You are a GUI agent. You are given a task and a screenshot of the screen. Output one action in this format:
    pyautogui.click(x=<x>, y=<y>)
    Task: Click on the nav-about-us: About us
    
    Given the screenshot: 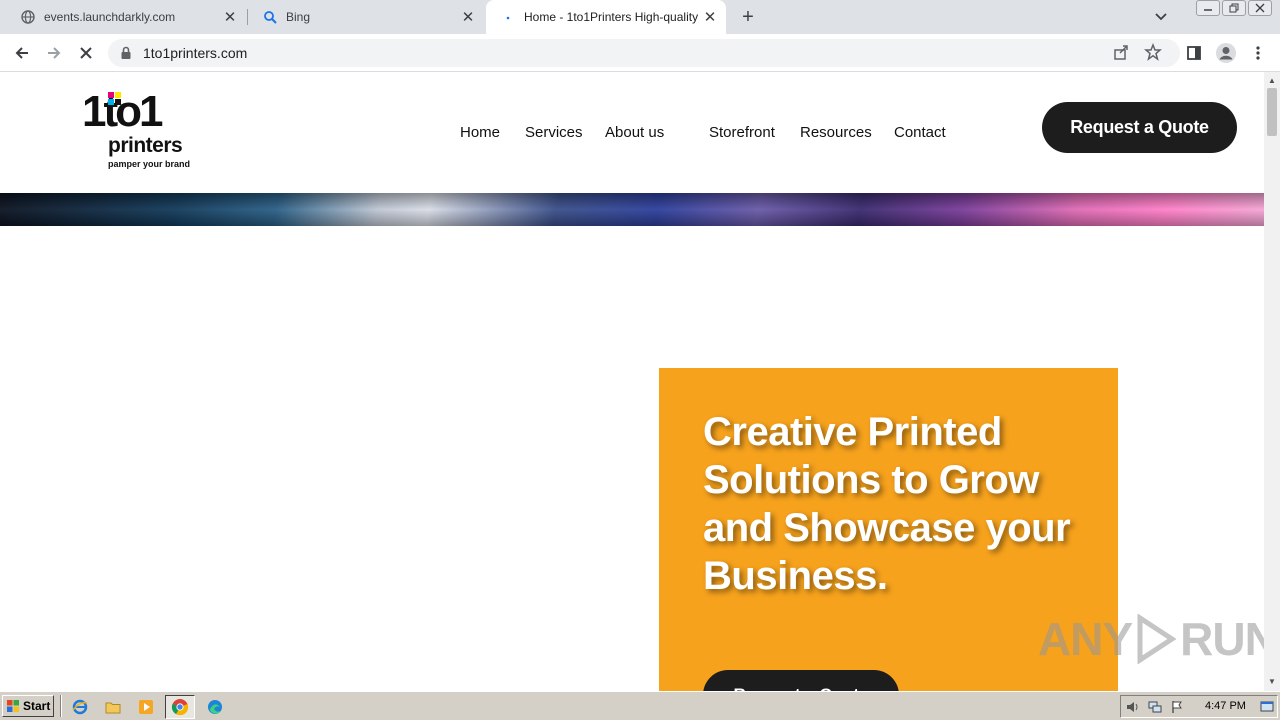 What is the action you would take?
    pyautogui.click(x=634, y=132)
    